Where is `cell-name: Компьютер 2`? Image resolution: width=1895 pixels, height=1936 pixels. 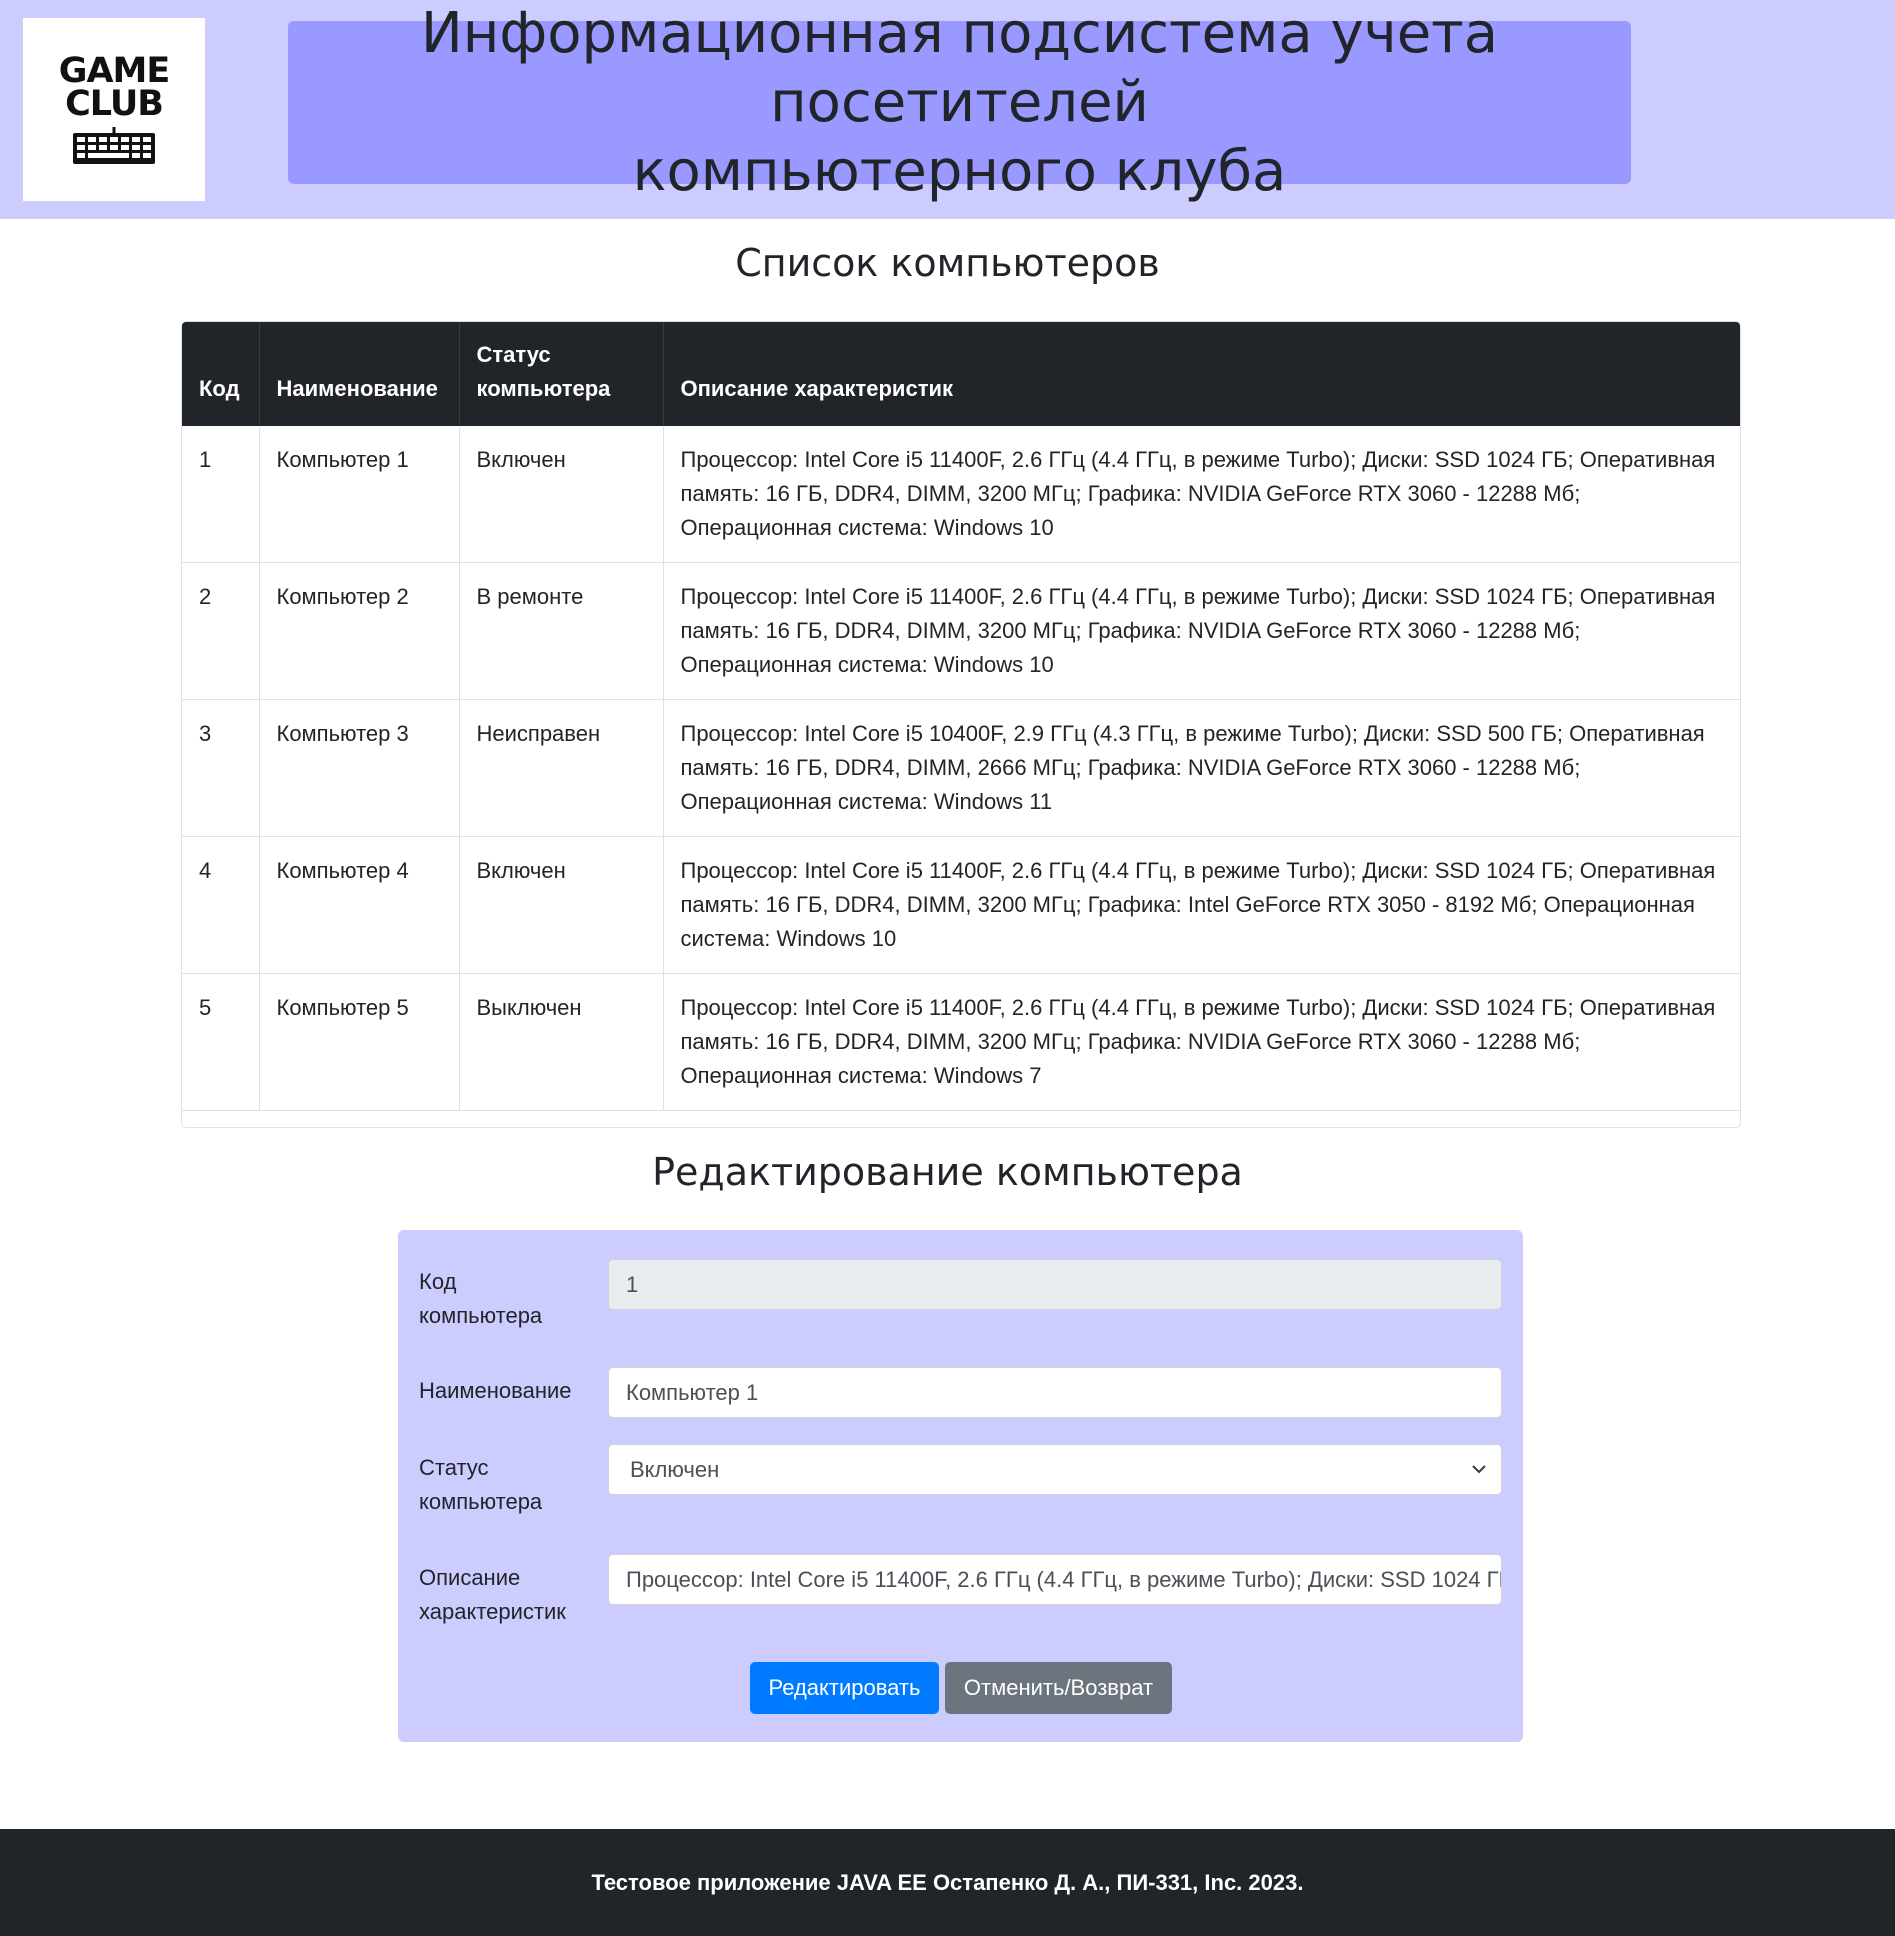 cell-name: Компьютер 2 is located at coordinates (359, 631).